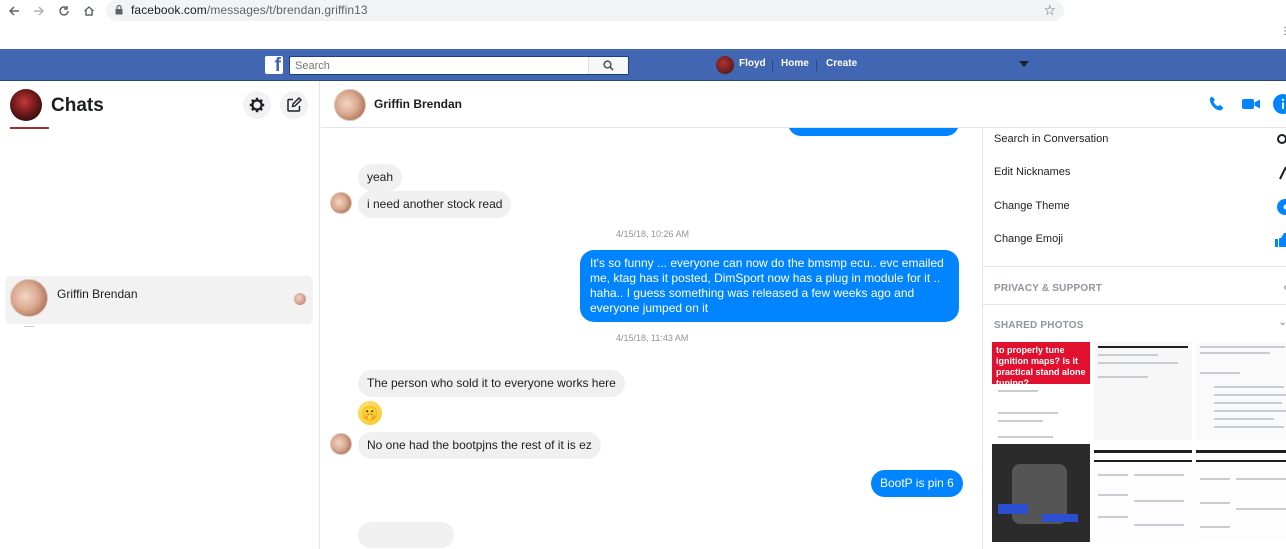  Describe the element at coordinates (917, 483) in the screenshot. I see `message-bubble-outgoing: BootP is pin 6` at that location.